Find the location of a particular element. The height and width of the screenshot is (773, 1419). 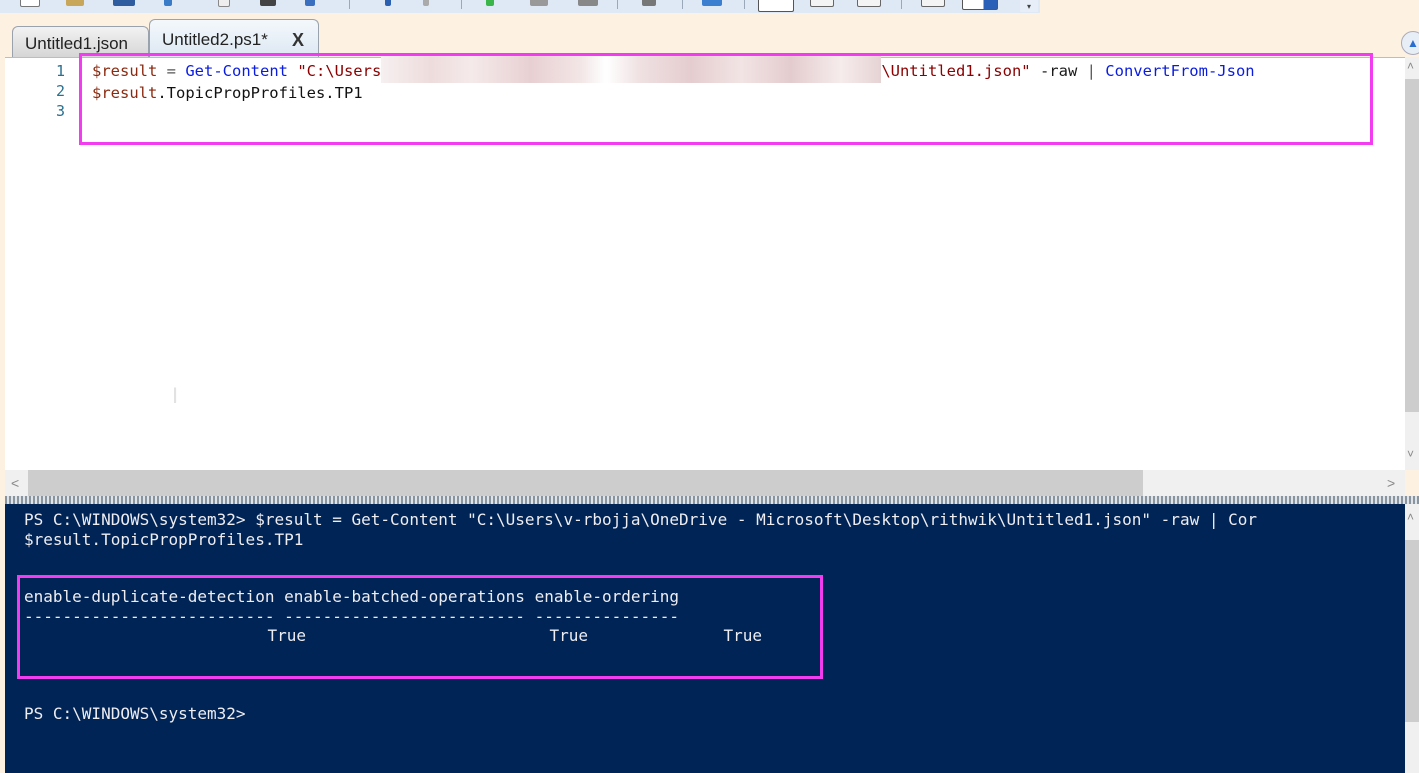

code-parameter: -raw is located at coordinates (1054, 71).